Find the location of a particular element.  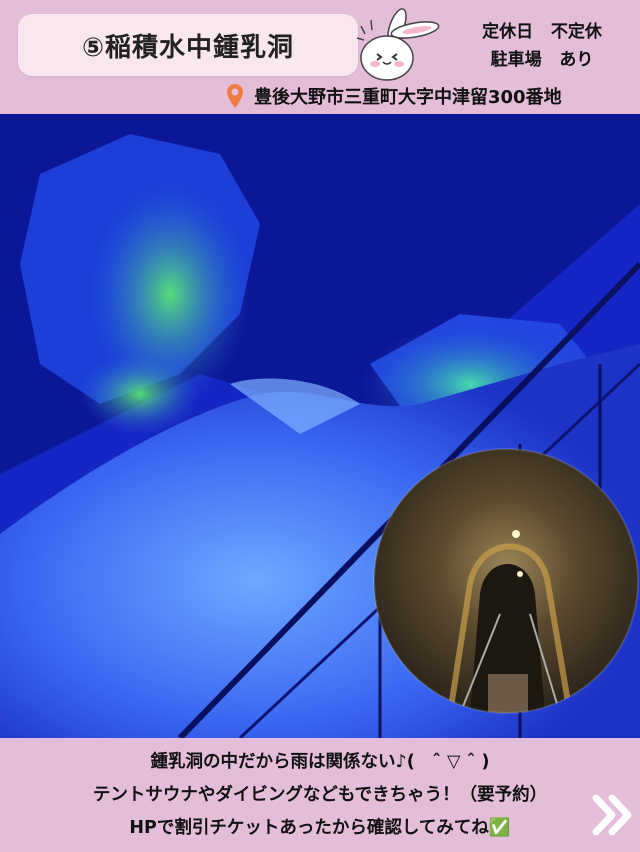

caption-line-2: テントサウナやダイビングなどもできちゃう！（要予約） is located at coordinates (320, 795).